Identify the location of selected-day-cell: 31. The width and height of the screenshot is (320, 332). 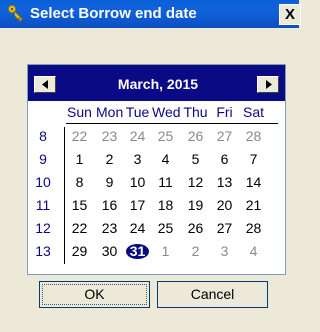
(137, 251).